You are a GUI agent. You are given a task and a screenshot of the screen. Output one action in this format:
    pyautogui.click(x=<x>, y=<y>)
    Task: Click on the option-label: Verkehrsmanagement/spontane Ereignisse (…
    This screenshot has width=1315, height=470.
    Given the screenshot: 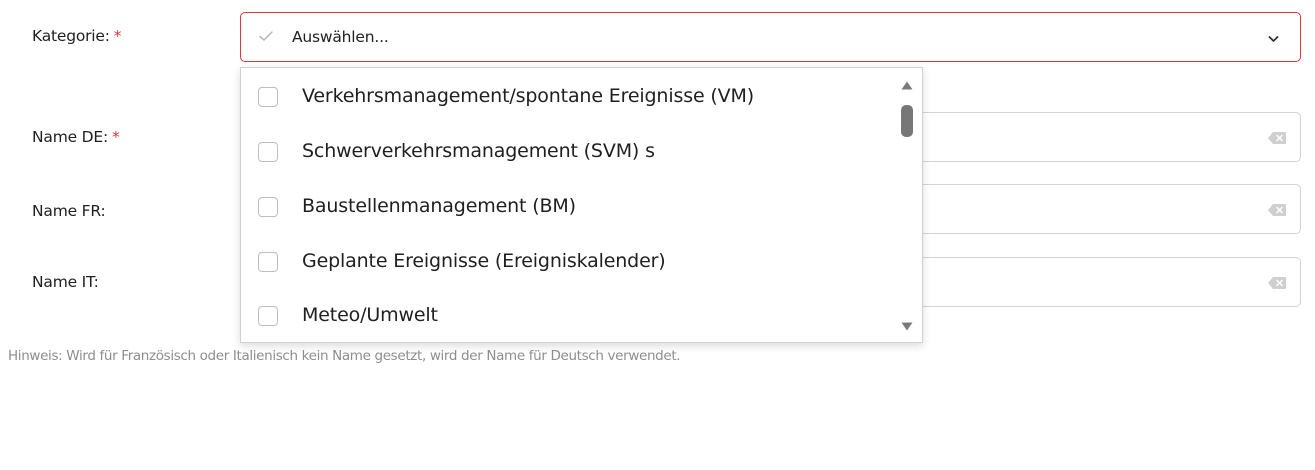 What is the action you would take?
    pyautogui.click(x=528, y=96)
    